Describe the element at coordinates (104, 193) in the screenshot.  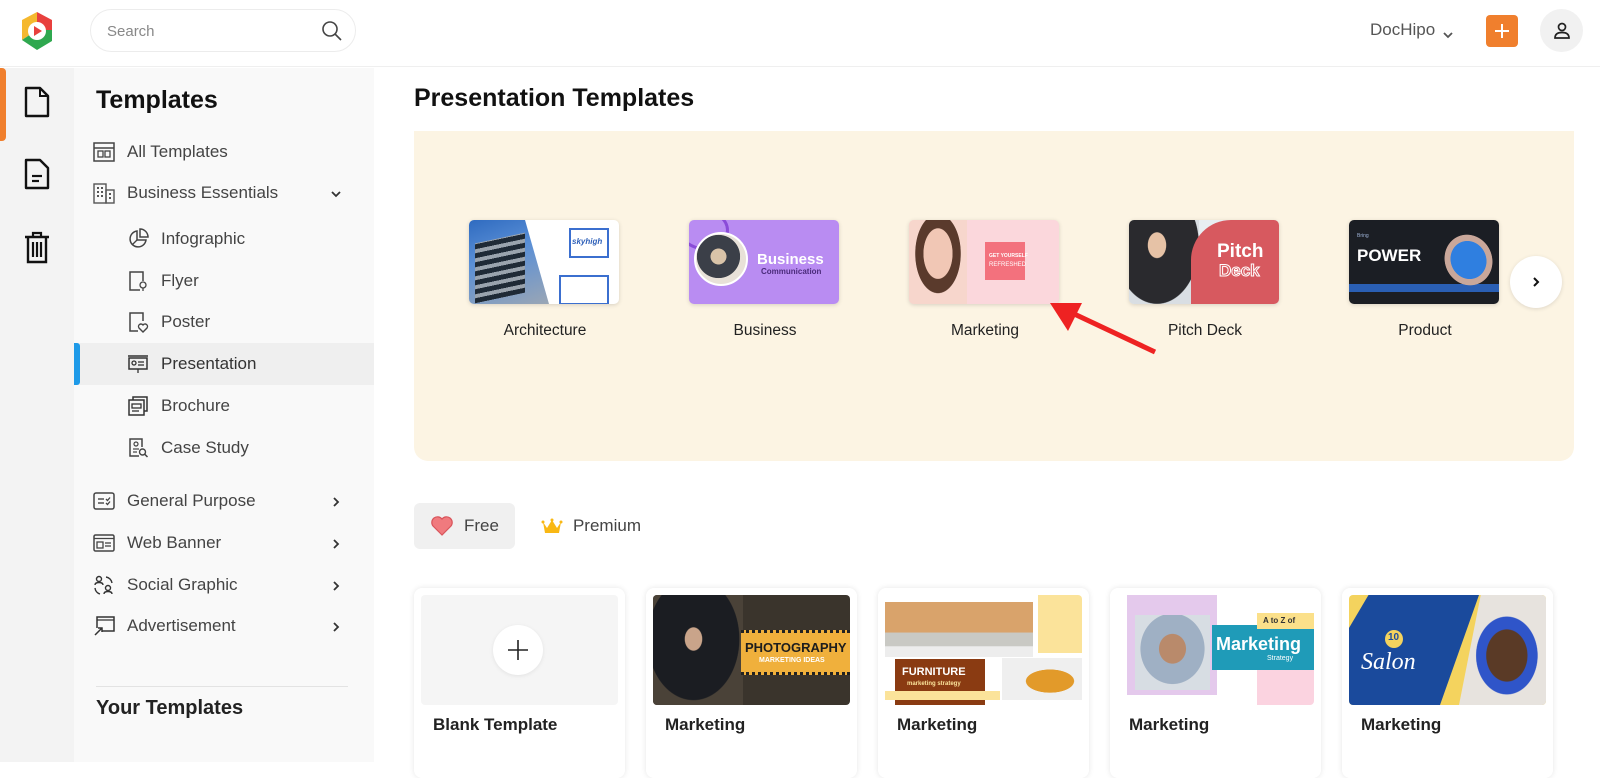
I see `building-icon` at that location.